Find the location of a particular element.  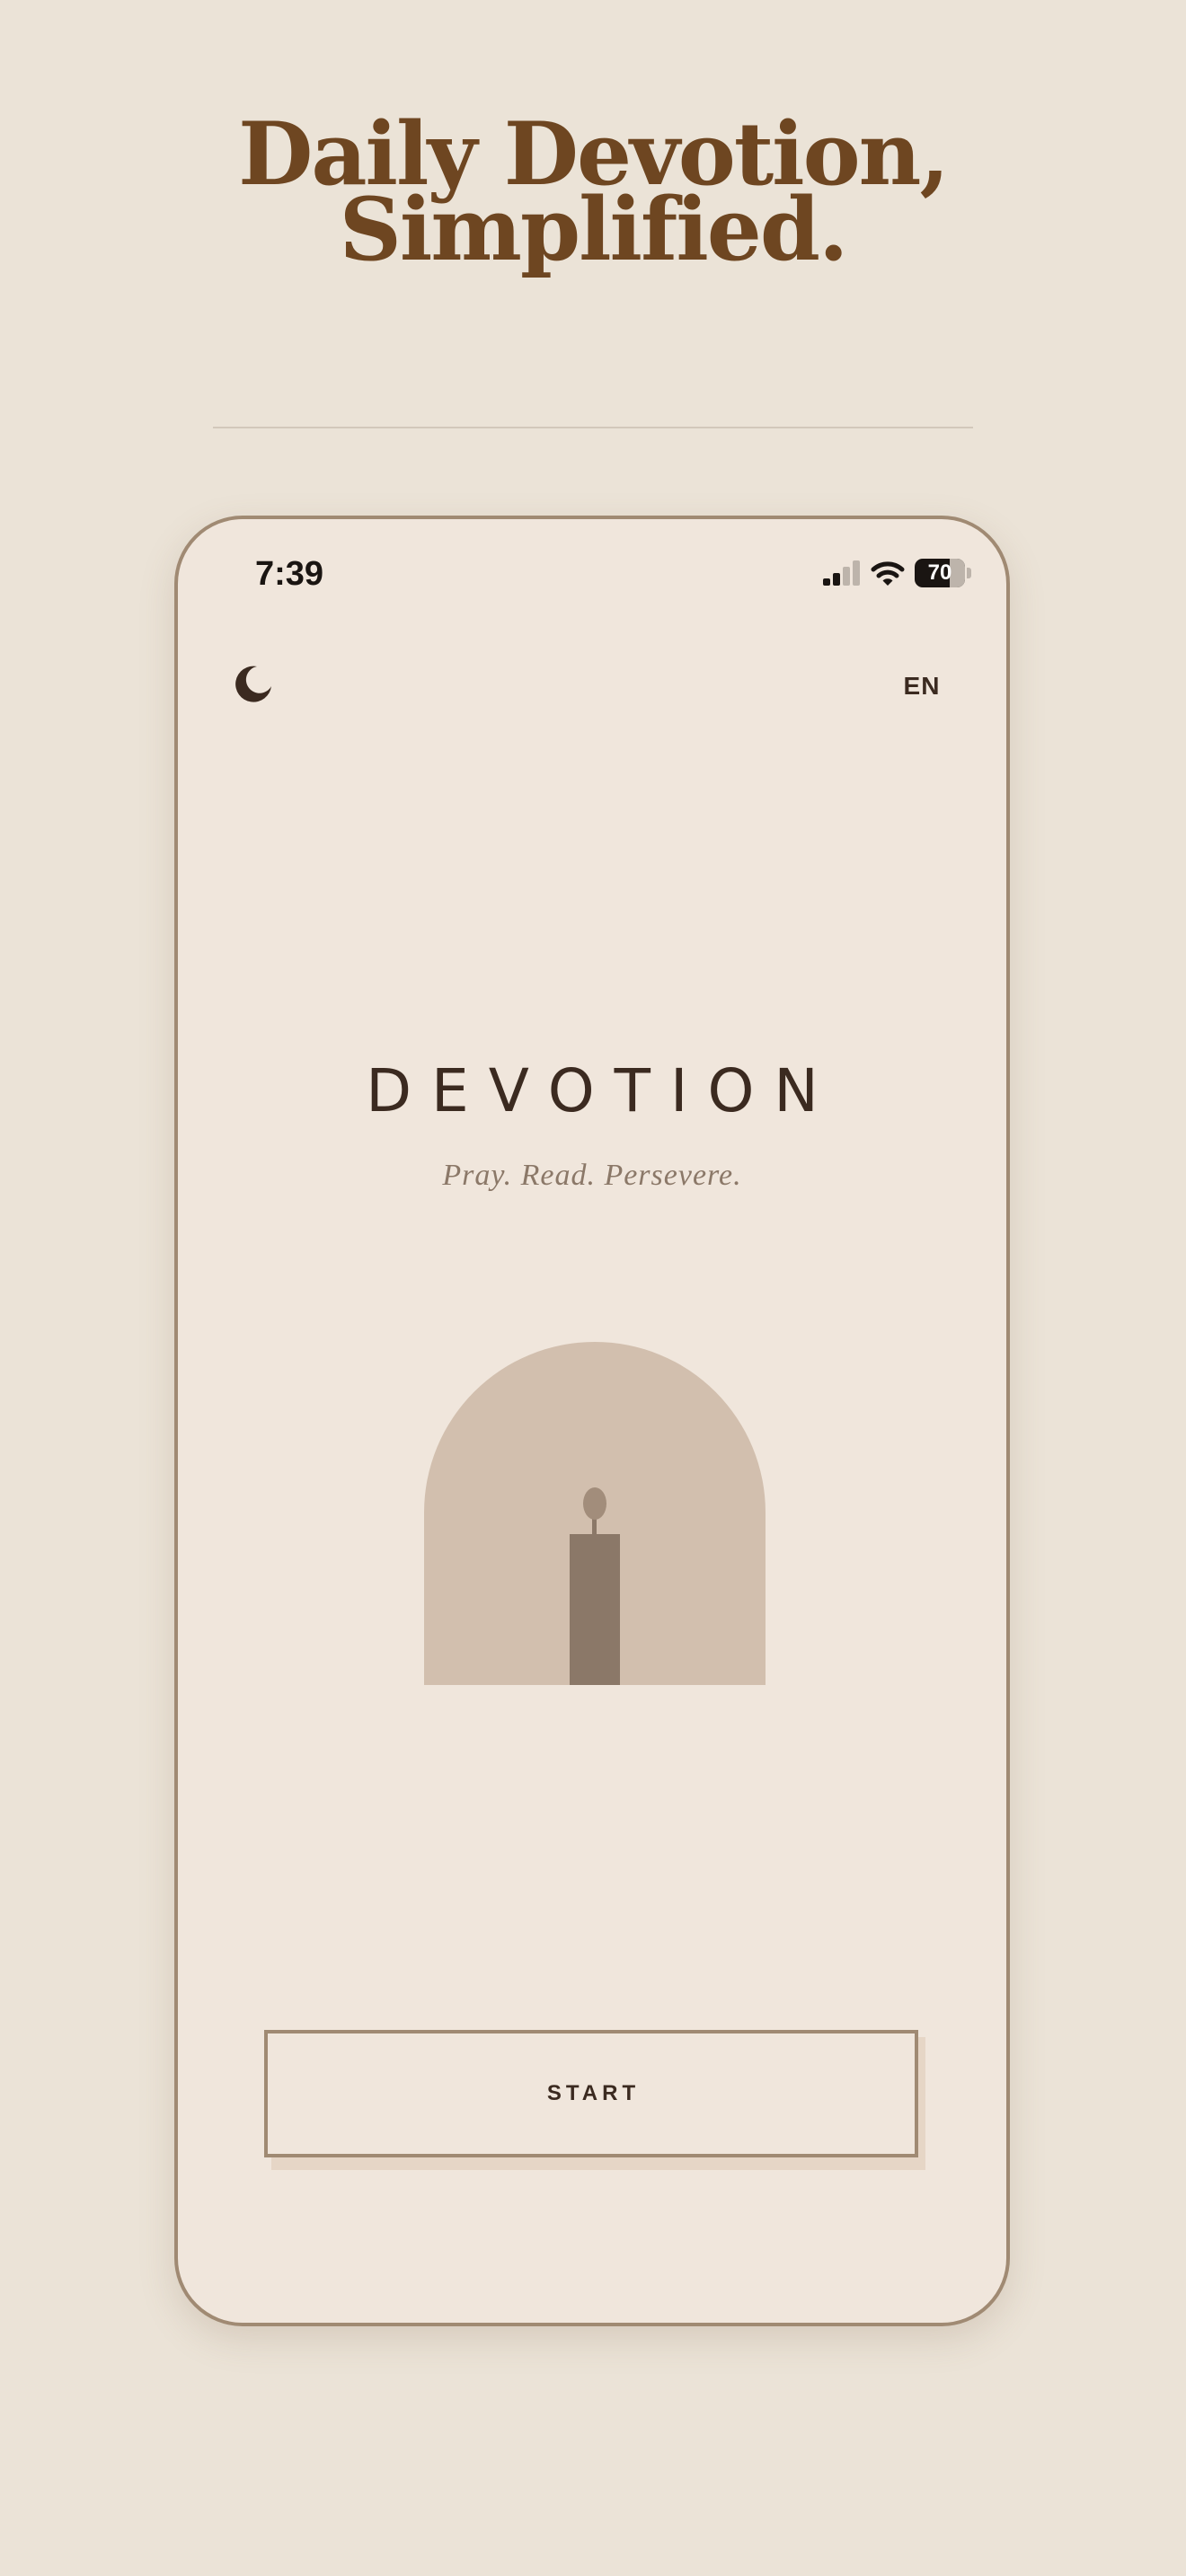

start-button: START is located at coordinates (591, 2093).